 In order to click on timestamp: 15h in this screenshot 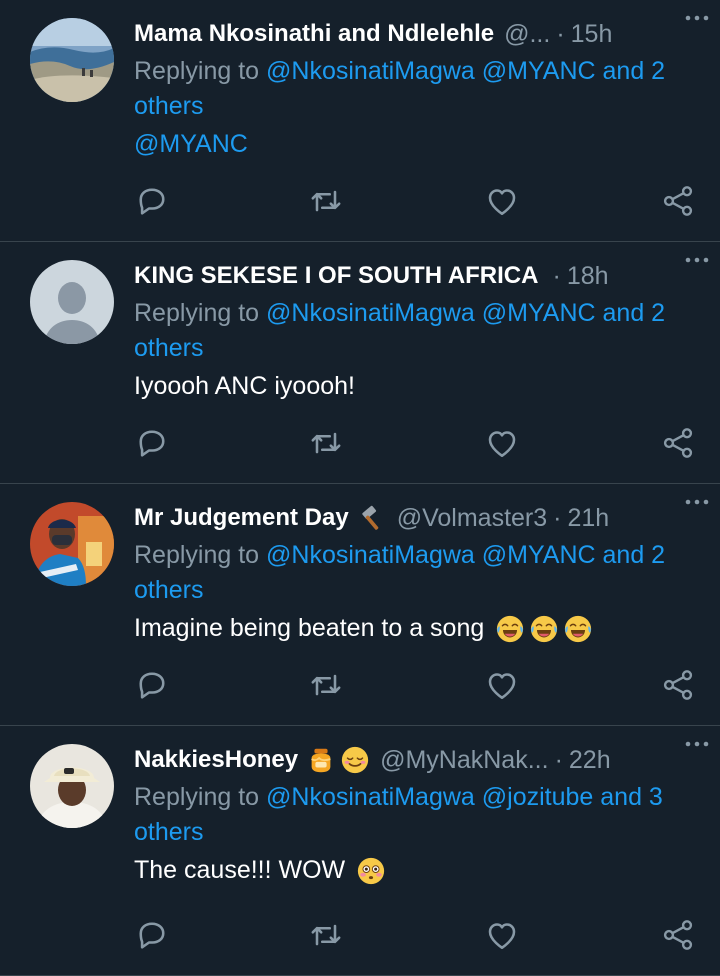, I will do `click(592, 34)`.